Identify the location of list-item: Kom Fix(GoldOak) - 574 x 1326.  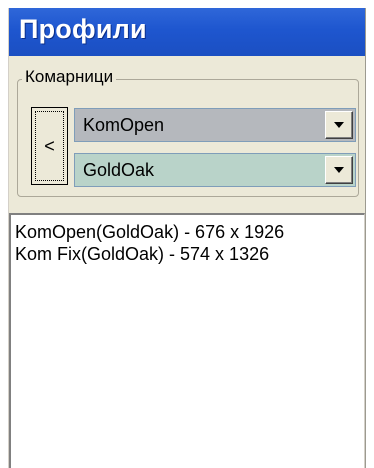
(187, 254).